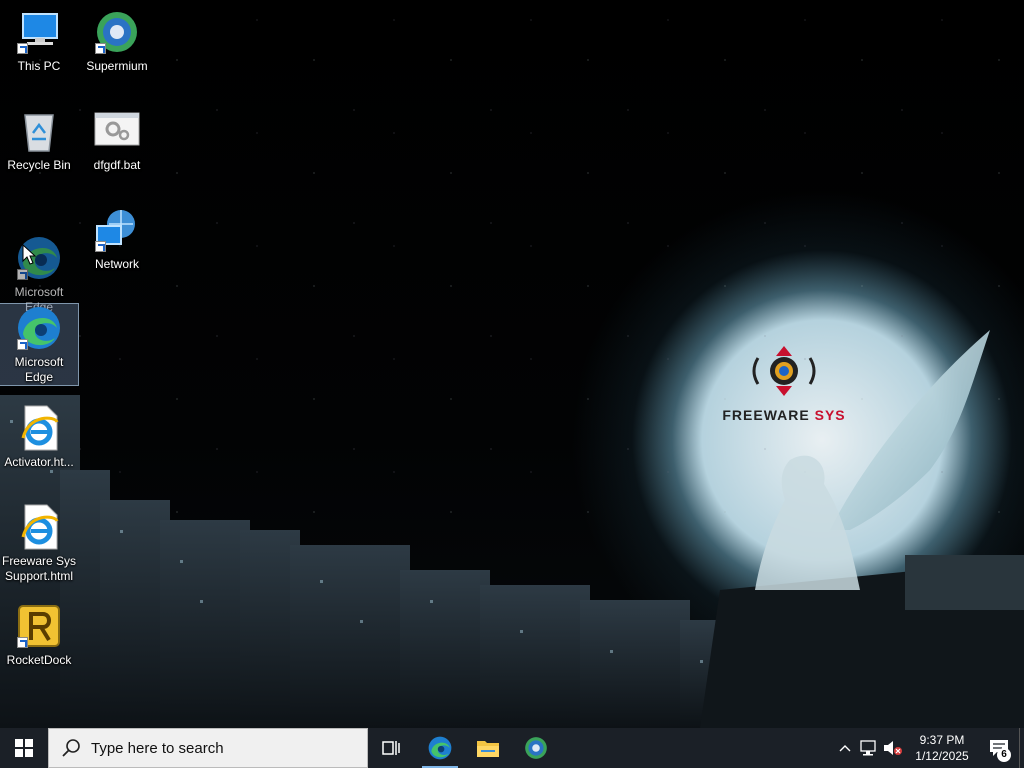 This screenshot has width=1024, height=768. I want to click on taskbar-file-explorer-button, so click(488, 748).